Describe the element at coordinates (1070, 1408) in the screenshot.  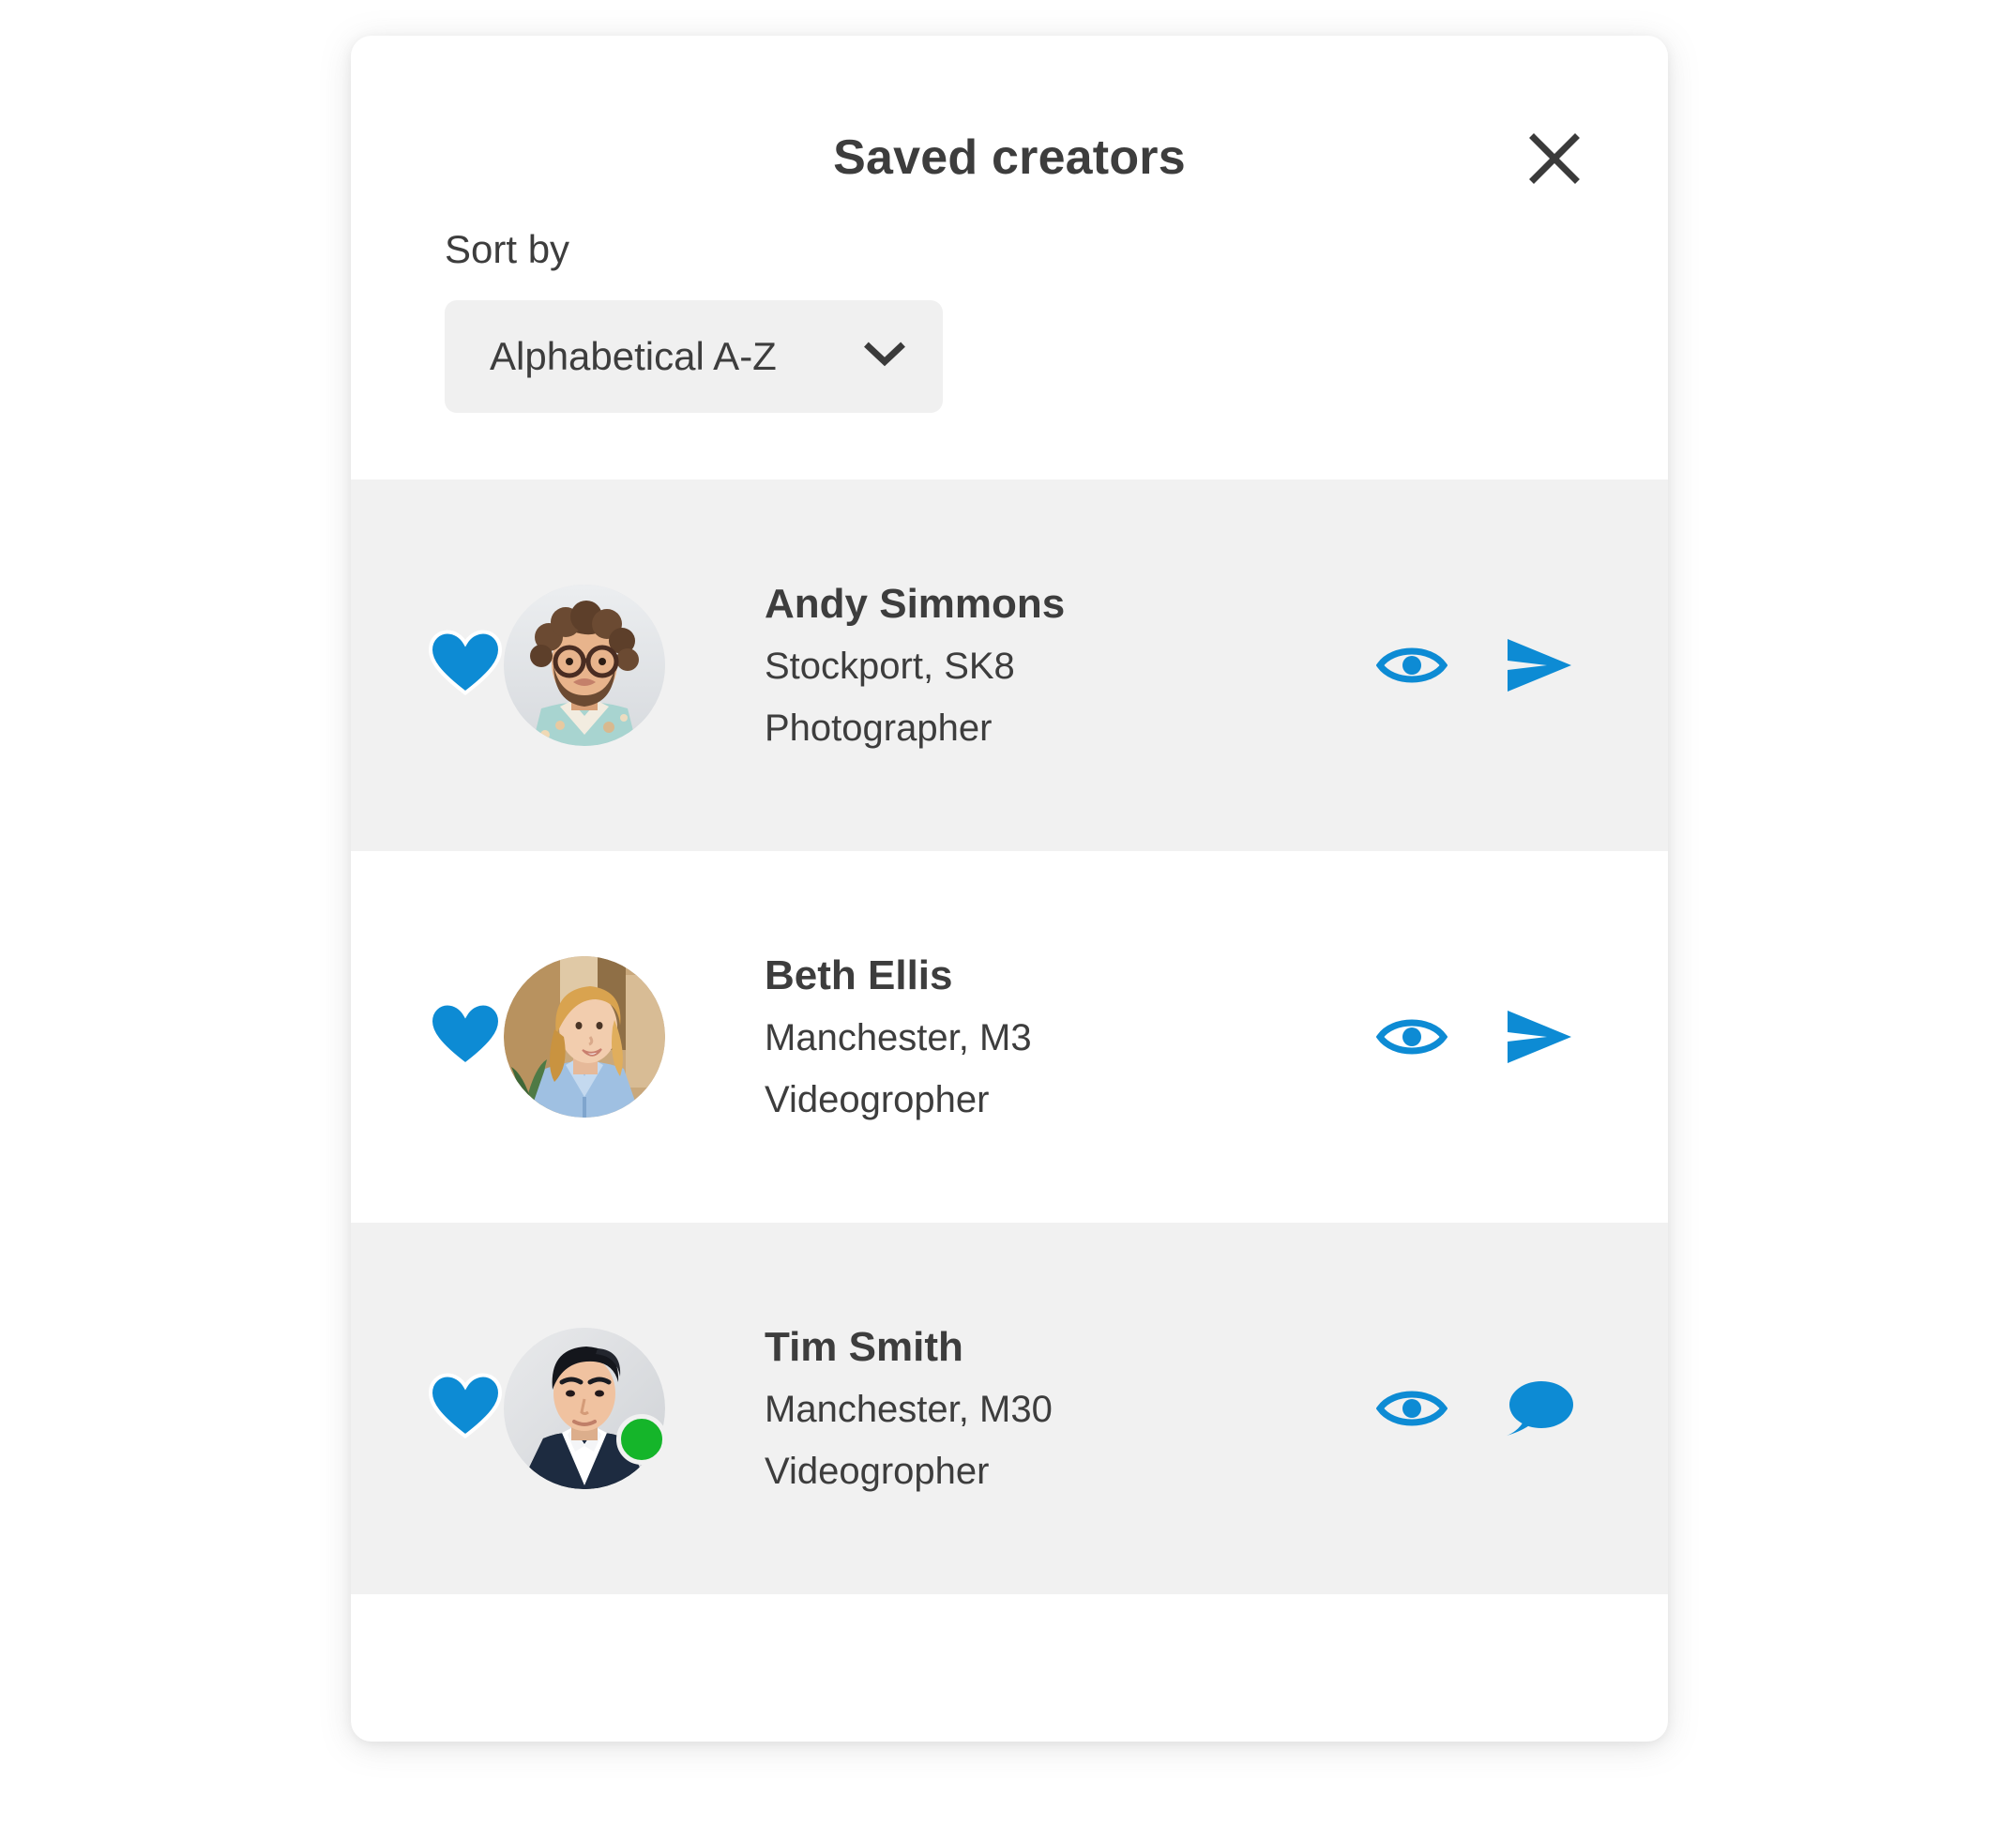
I see `creator-info: Tim Smith Manchester, M30 Videogropher` at that location.